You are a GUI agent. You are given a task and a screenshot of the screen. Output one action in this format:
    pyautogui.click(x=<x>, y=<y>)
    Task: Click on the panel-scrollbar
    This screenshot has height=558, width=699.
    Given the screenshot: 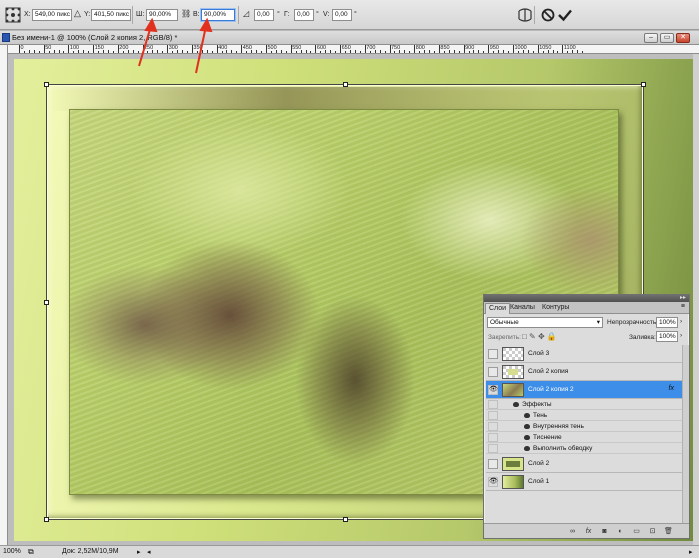 What is the action you would take?
    pyautogui.click(x=685, y=434)
    